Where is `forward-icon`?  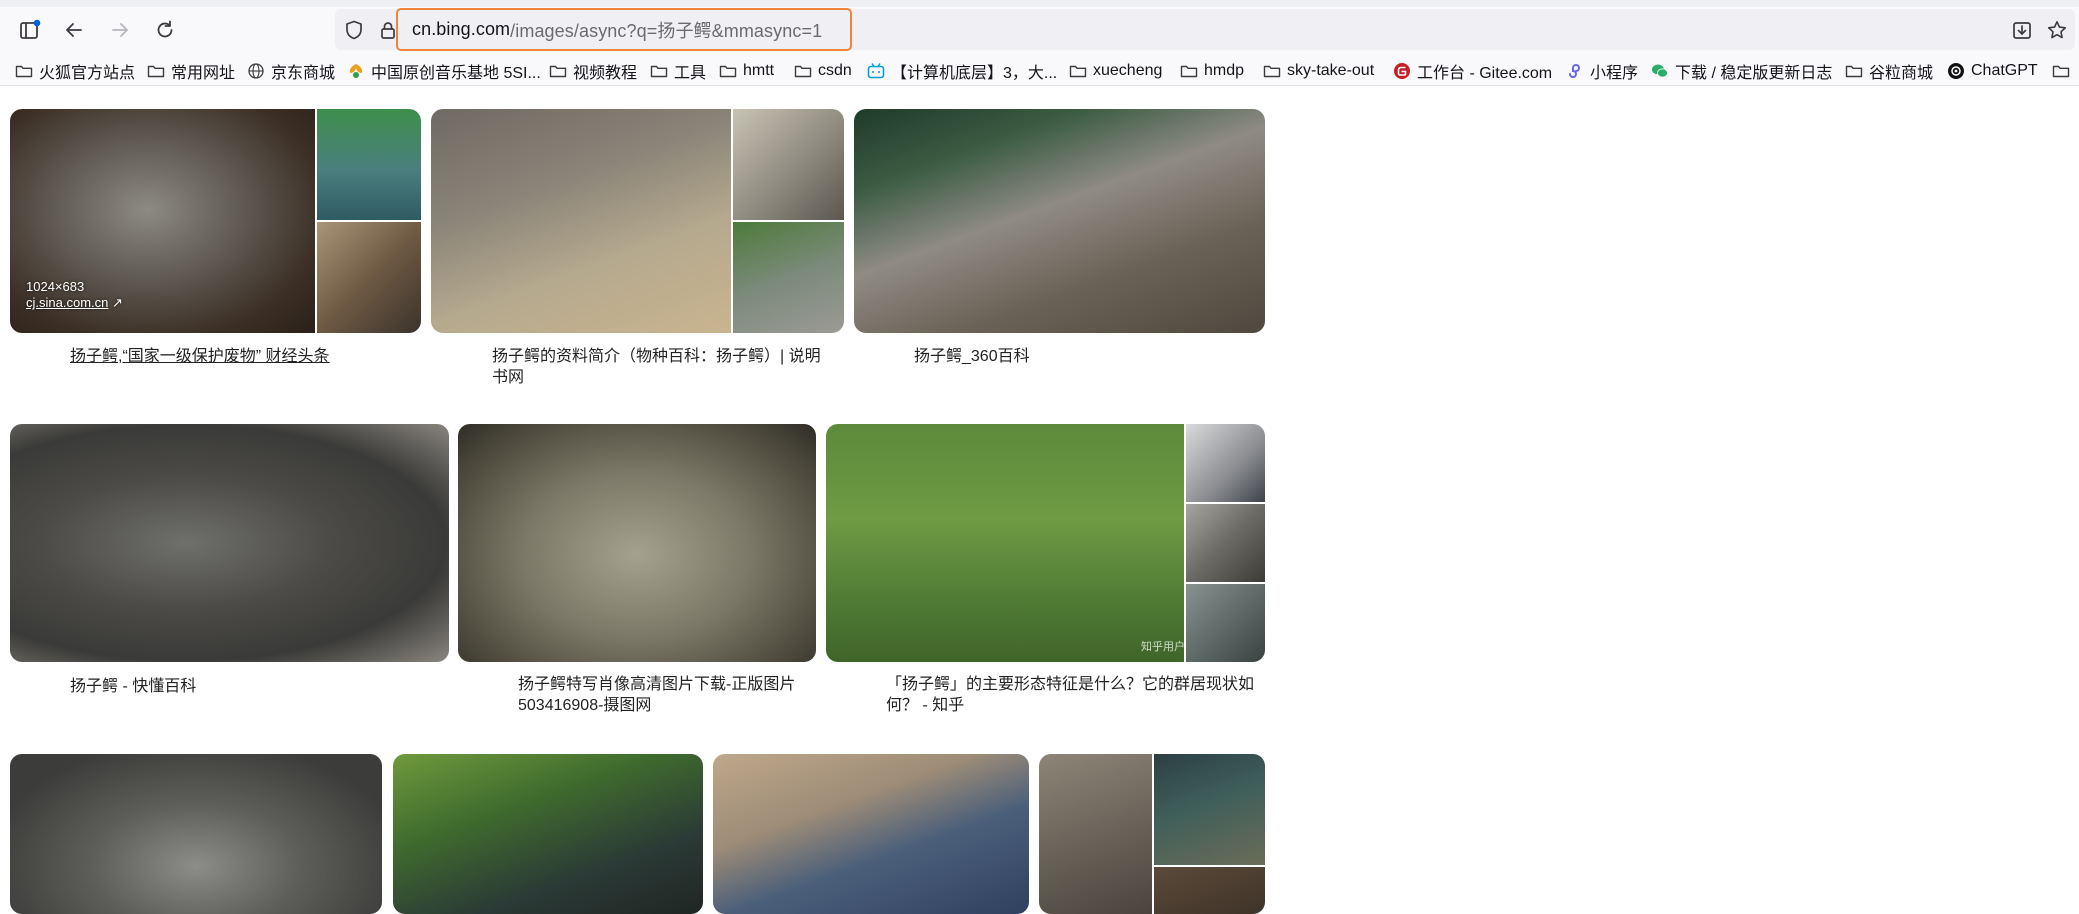 forward-icon is located at coordinates (120, 30).